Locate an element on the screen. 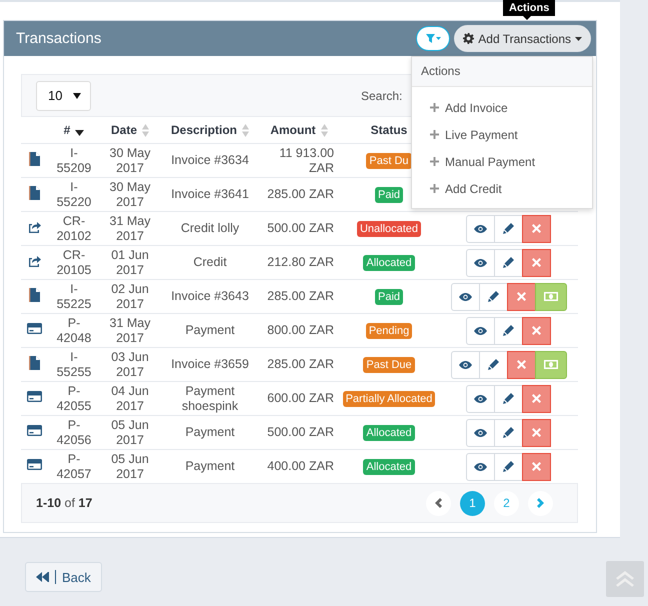 The image size is (648, 606). table-cell: Credit lolly is located at coordinates (210, 229).